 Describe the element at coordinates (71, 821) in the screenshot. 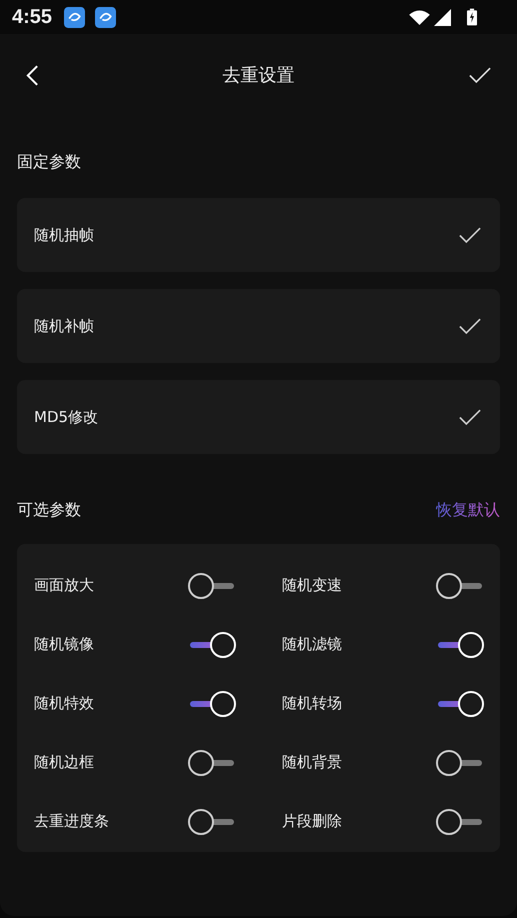

I see `option-label: 去重进度条` at that location.